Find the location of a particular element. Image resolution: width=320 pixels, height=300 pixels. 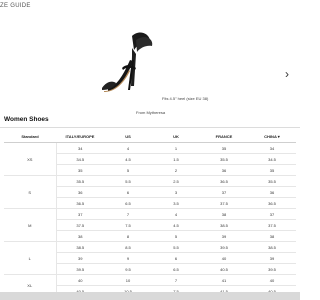

table-row: XS 34 4 1 35 34 is located at coordinates (150, 159).